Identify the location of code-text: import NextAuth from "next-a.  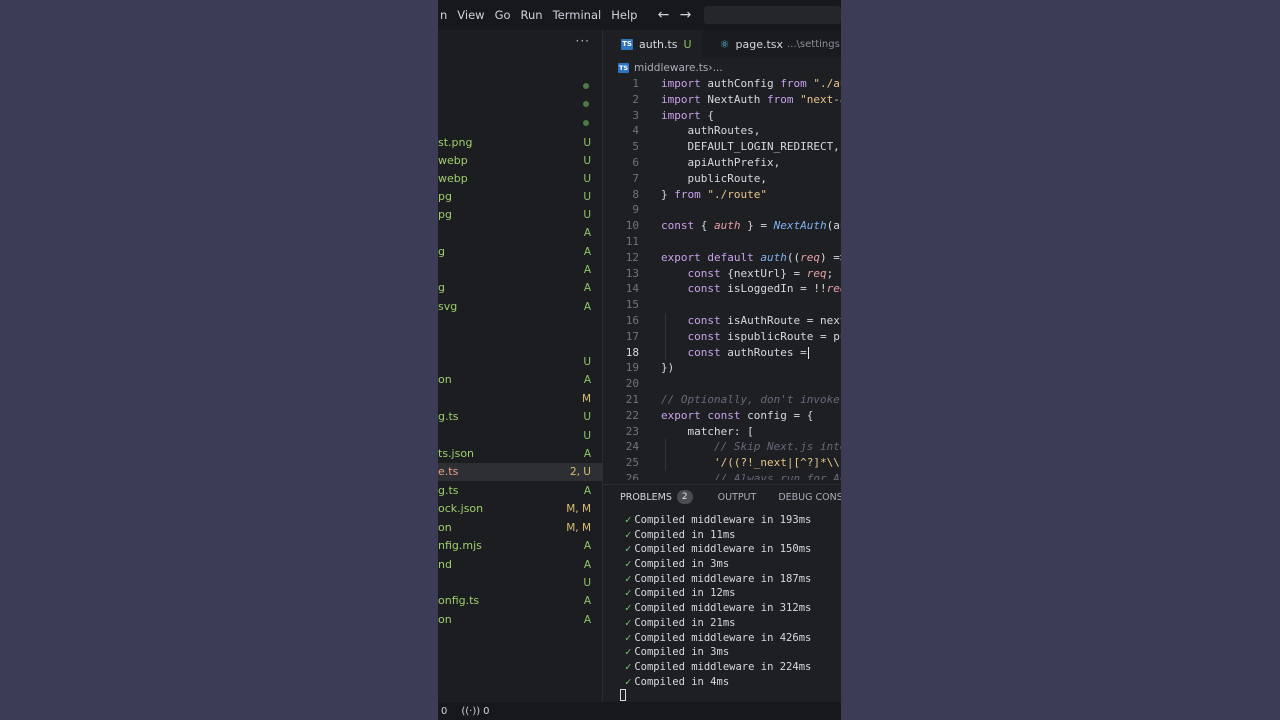
(751, 100).